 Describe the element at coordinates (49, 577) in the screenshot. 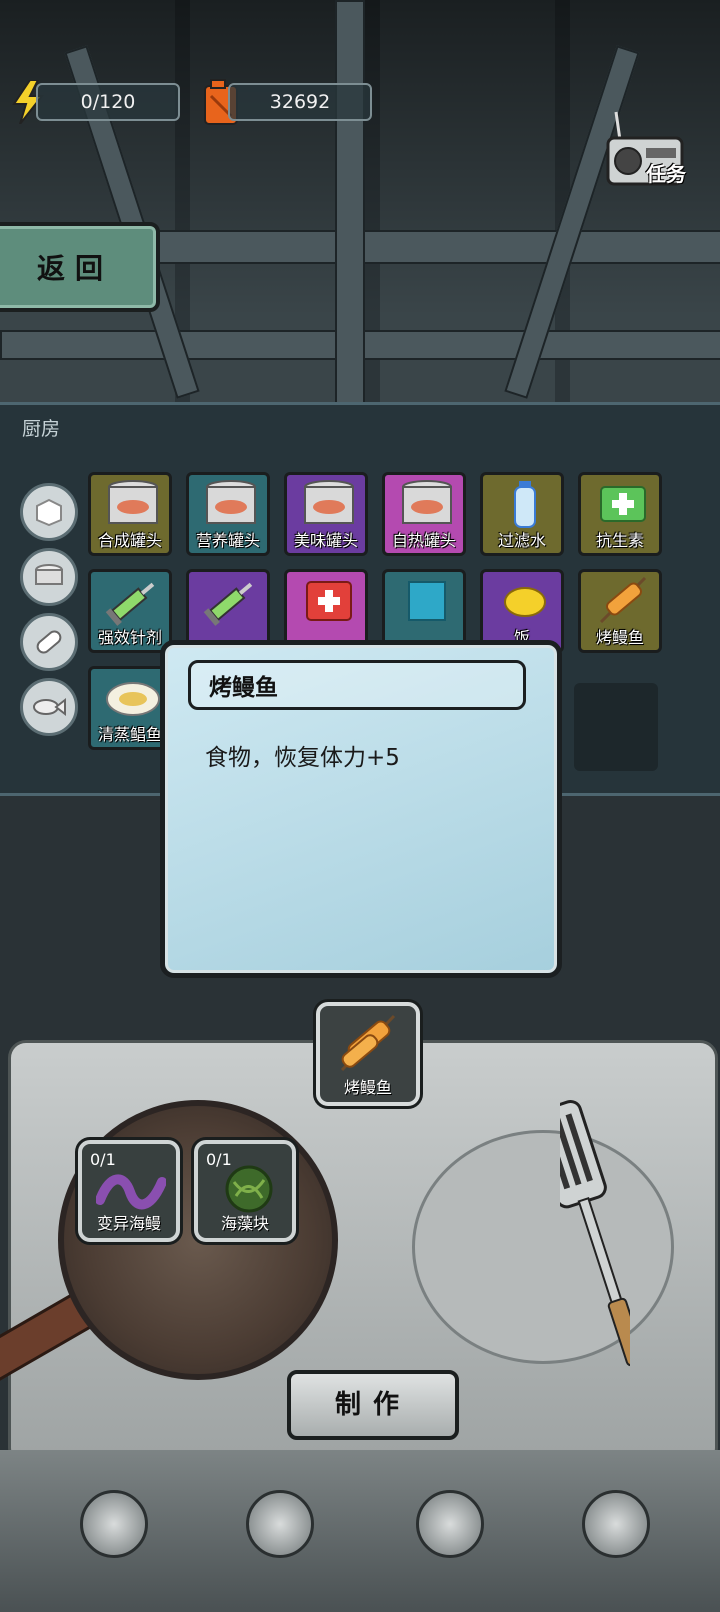

I see `category-can-icon` at that location.